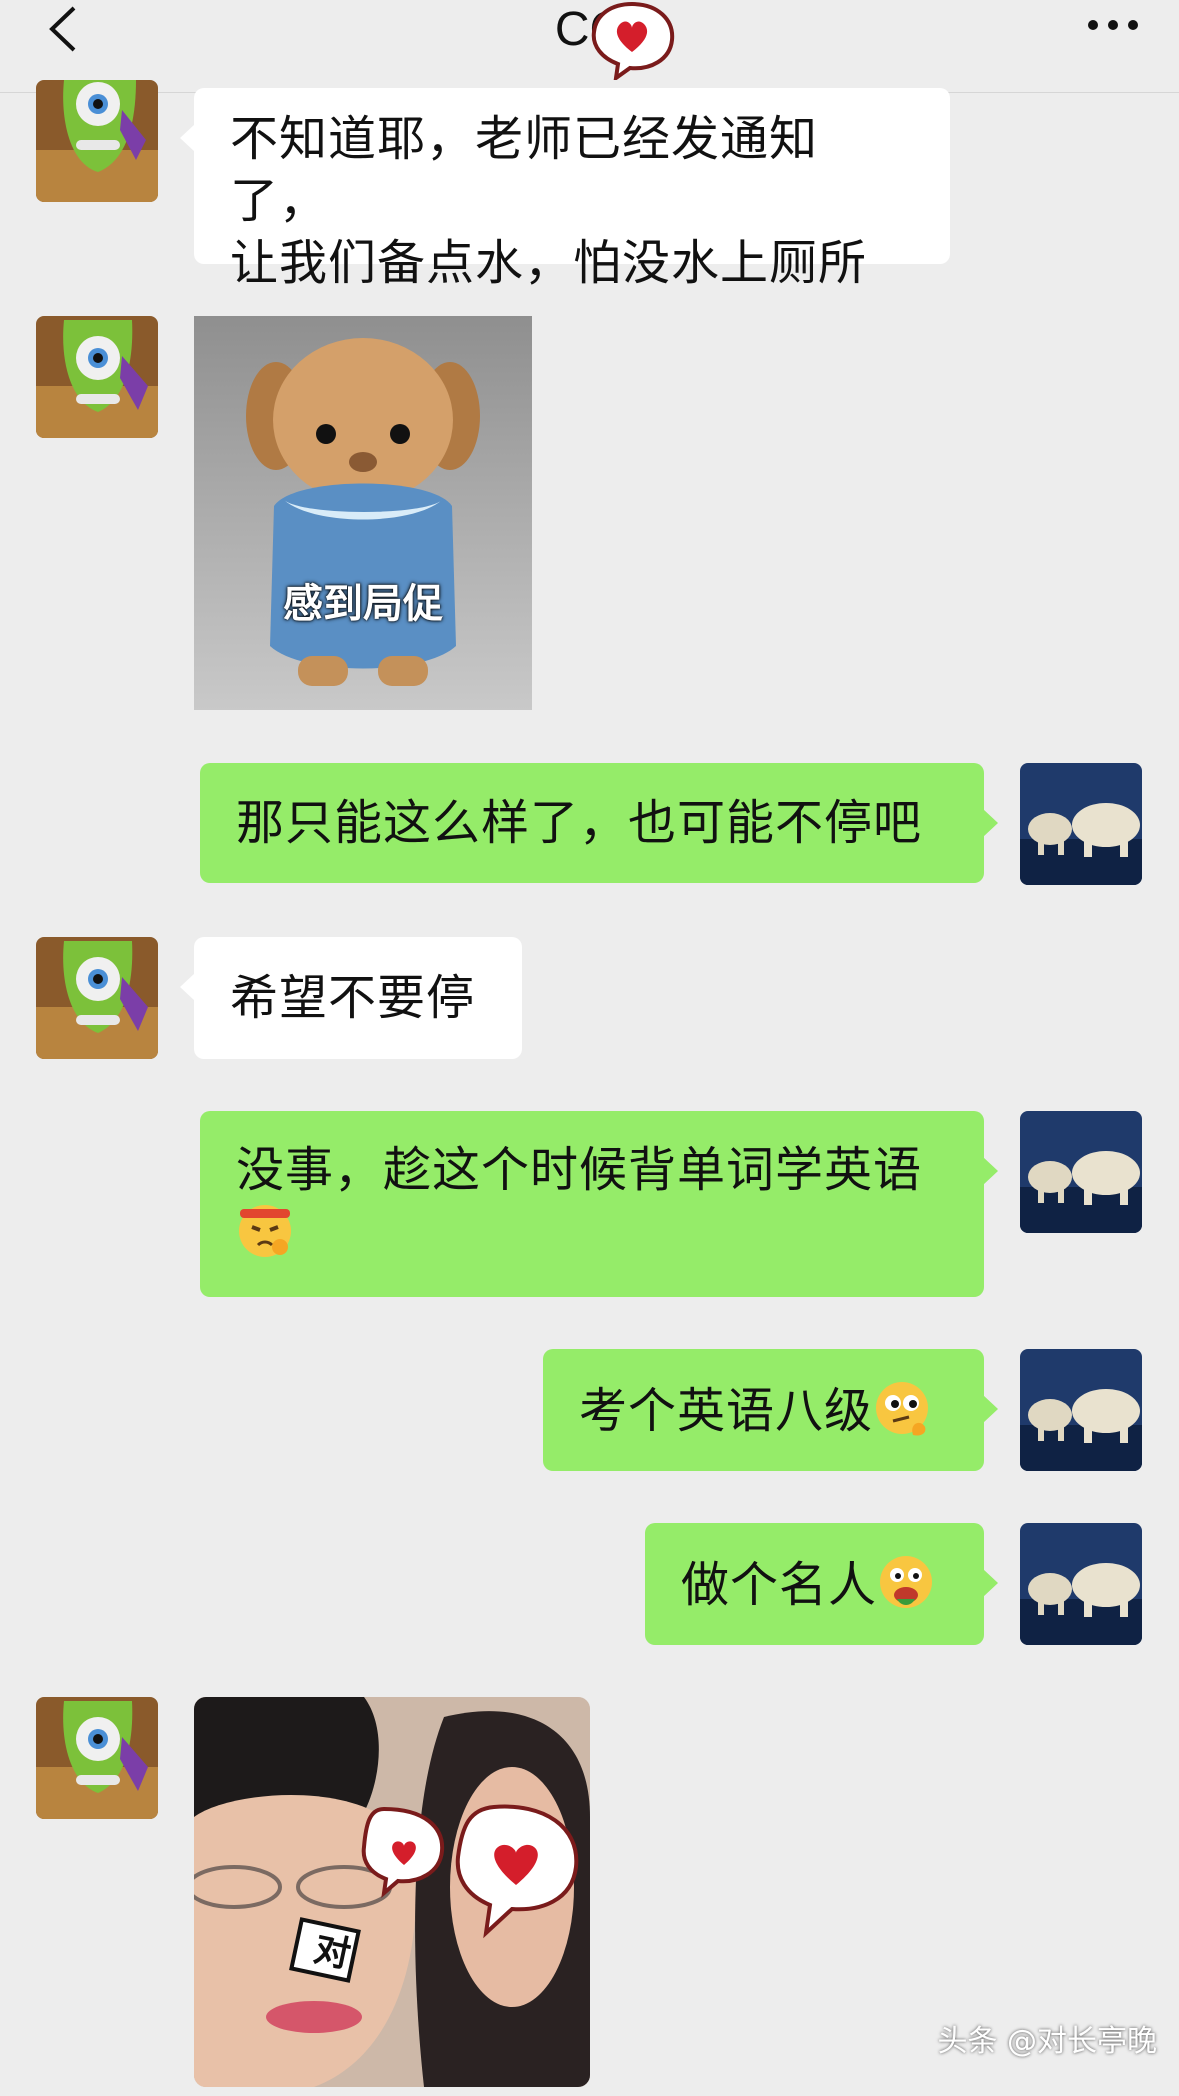 The image size is (1179, 2096). I want to click on message-text-line: 考个英语八级, so click(726, 1411).